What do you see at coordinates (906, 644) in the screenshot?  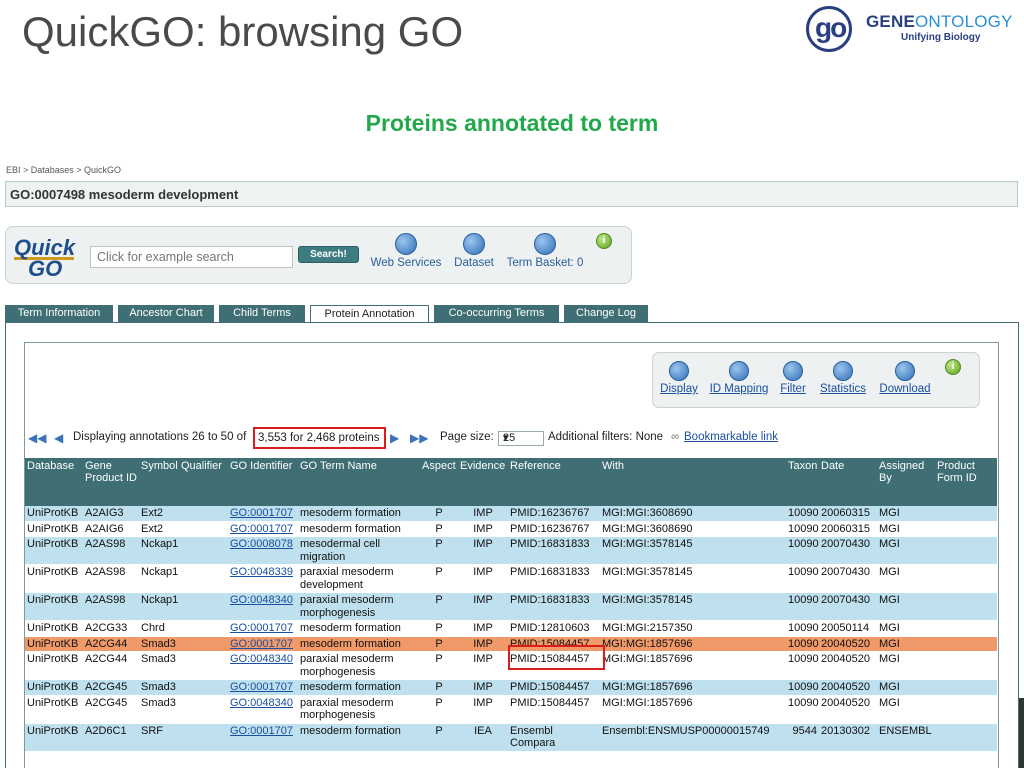 I see `assigned-by-cell: MGI` at bounding box center [906, 644].